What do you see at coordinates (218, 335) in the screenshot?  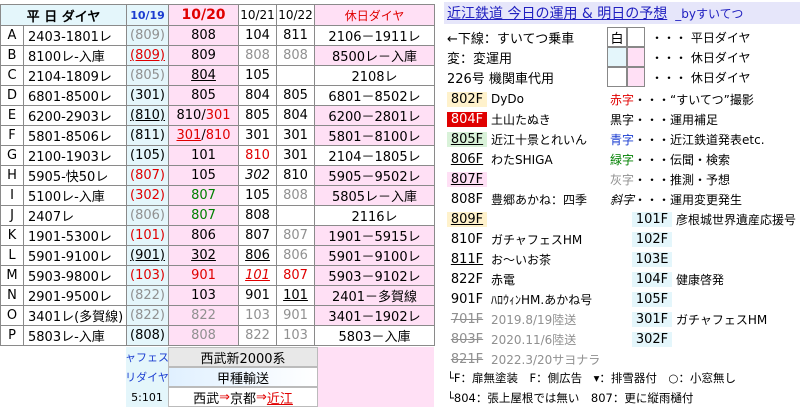 I see `table-row: P 5803レ-入庫 (808) 808 822 103 5803－入庫` at bounding box center [218, 335].